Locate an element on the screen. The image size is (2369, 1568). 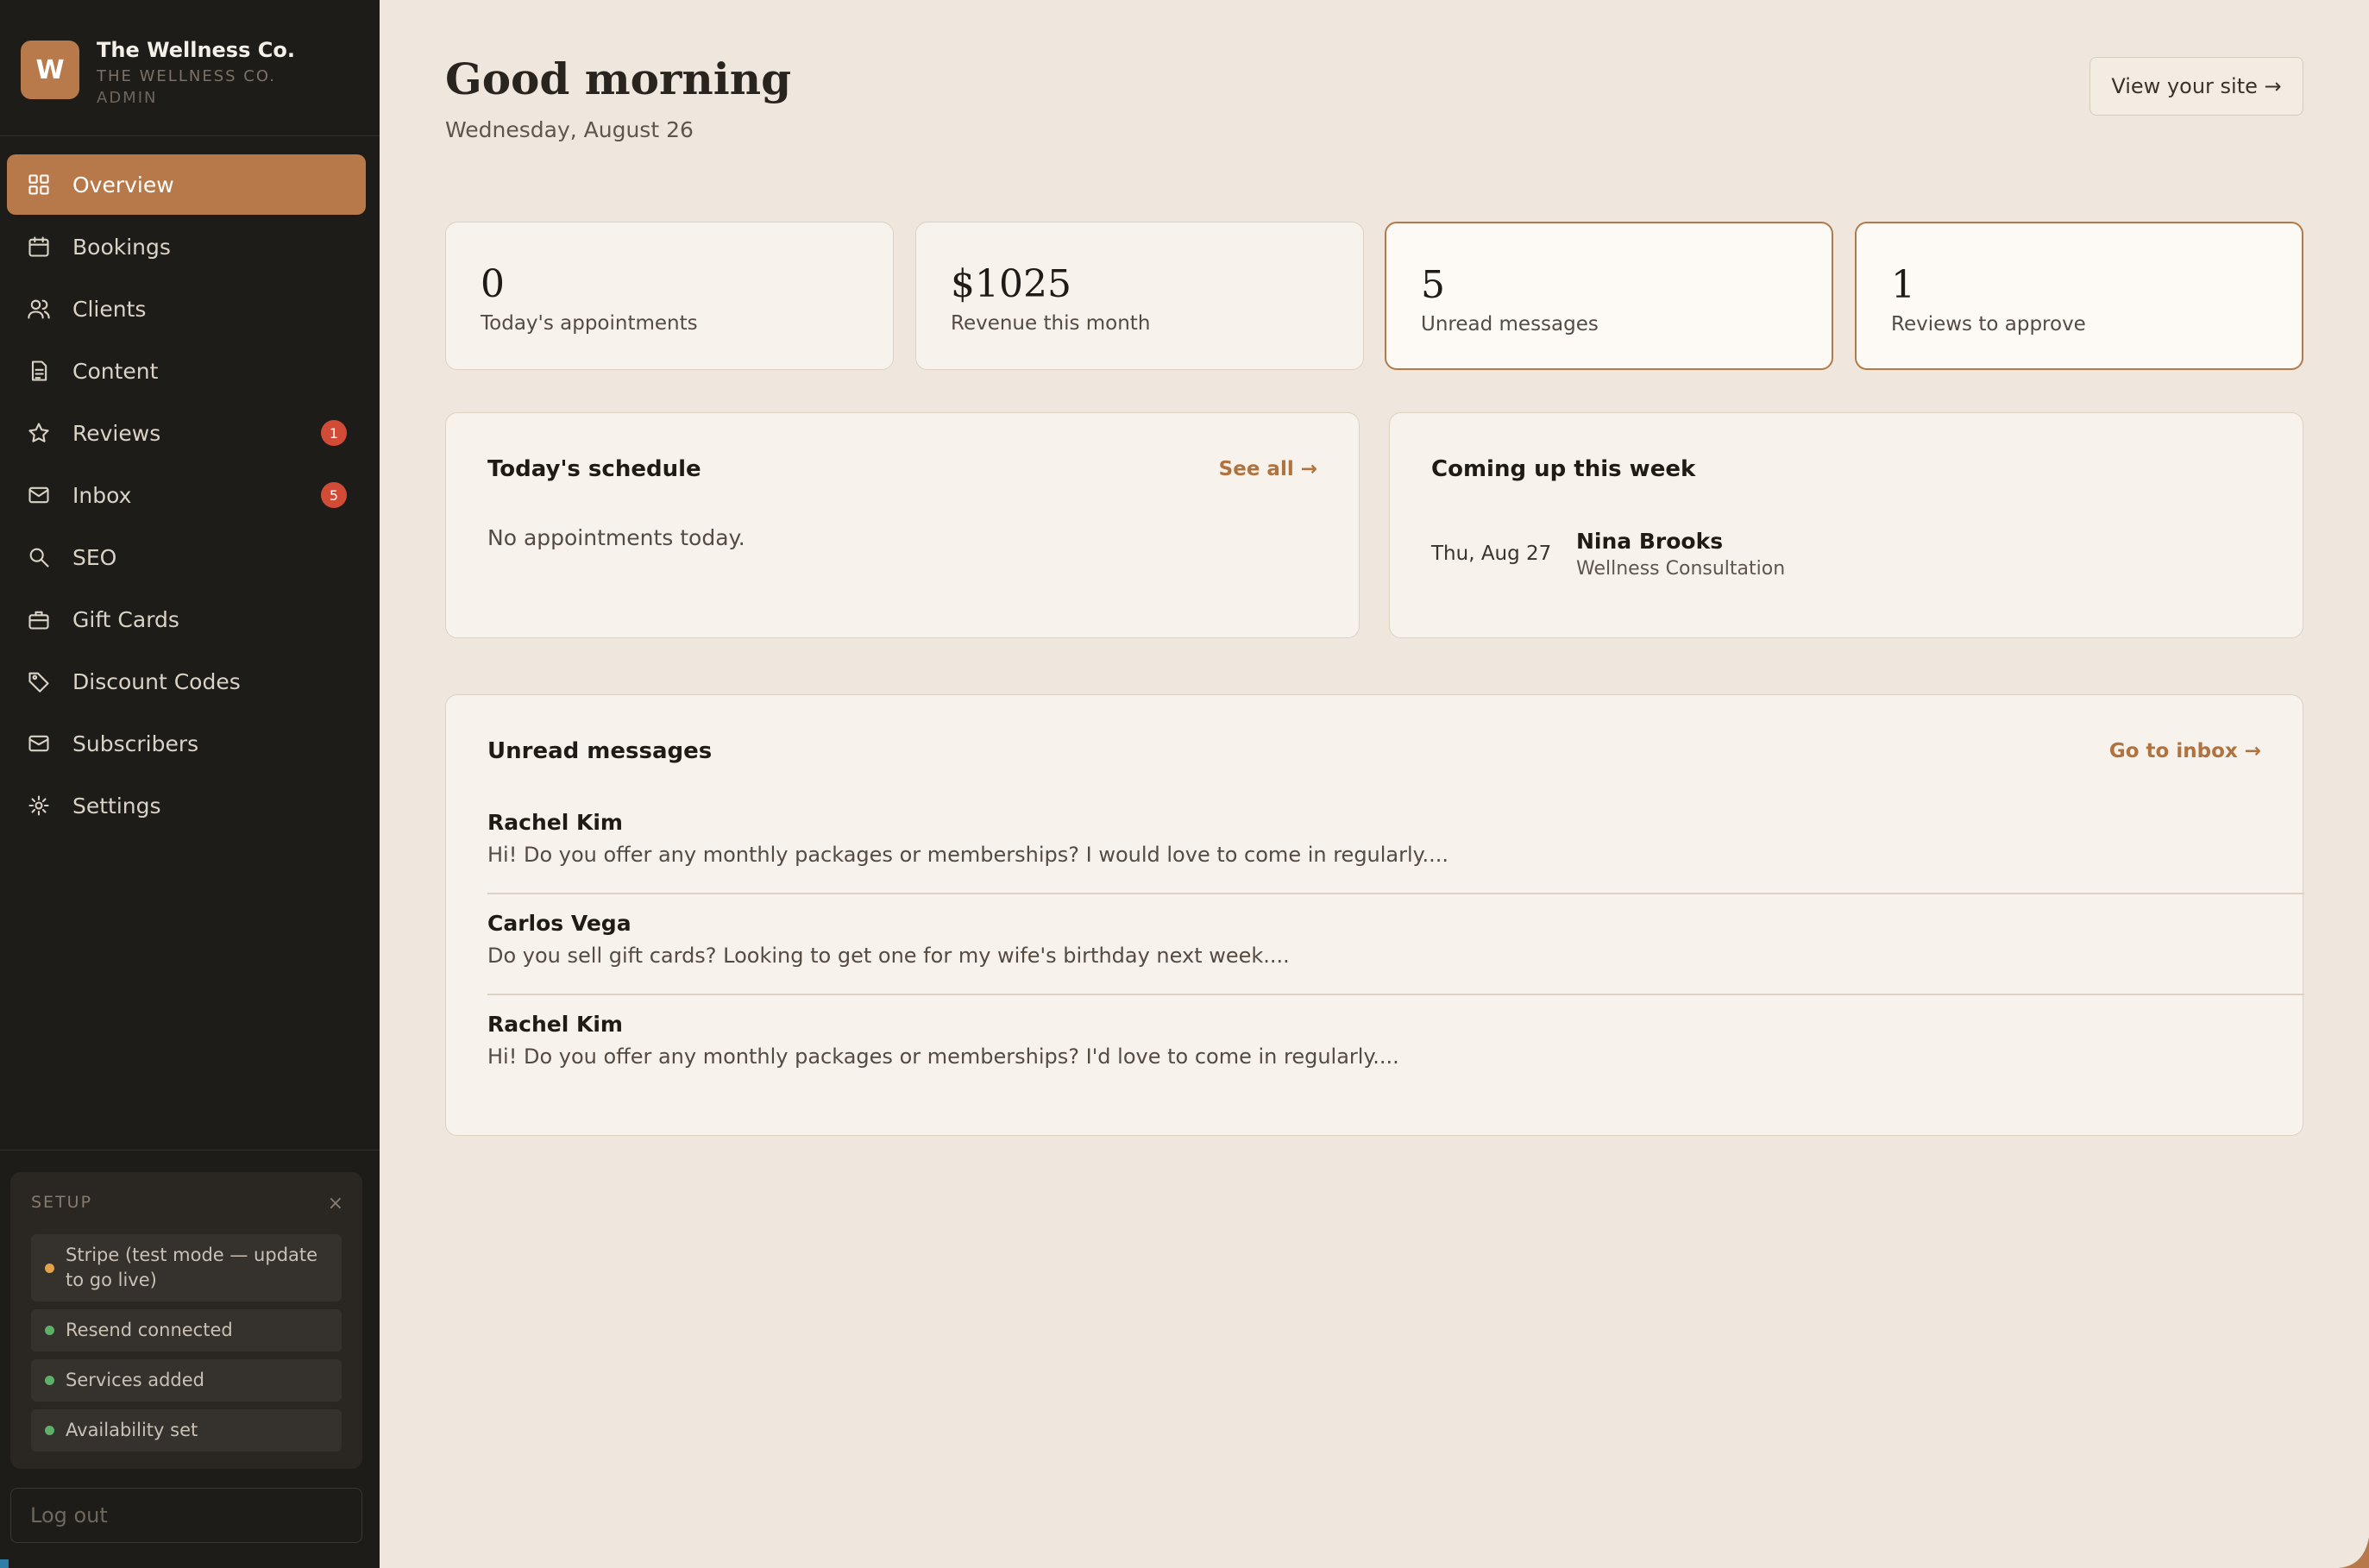
card-title: Today's schedule is located at coordinates (594, 469).